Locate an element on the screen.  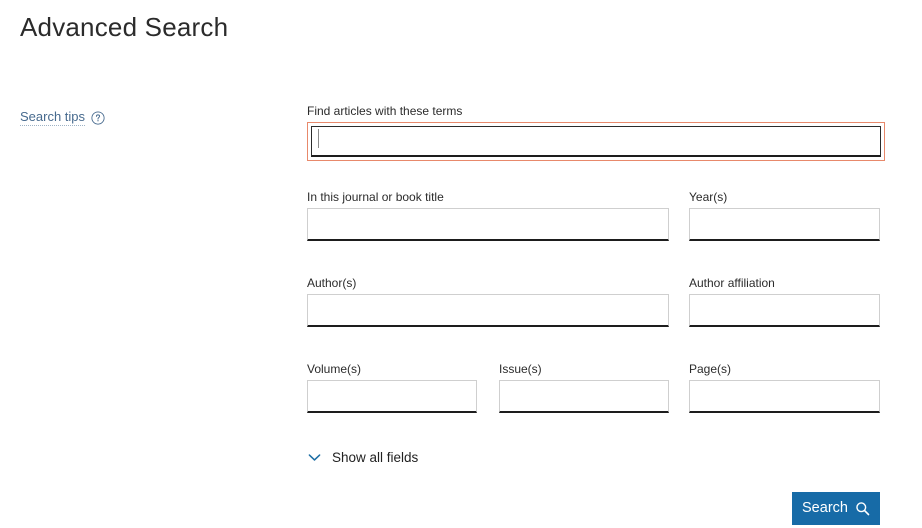
field-issues: Issue(s) is located at coordinates (584, 387).